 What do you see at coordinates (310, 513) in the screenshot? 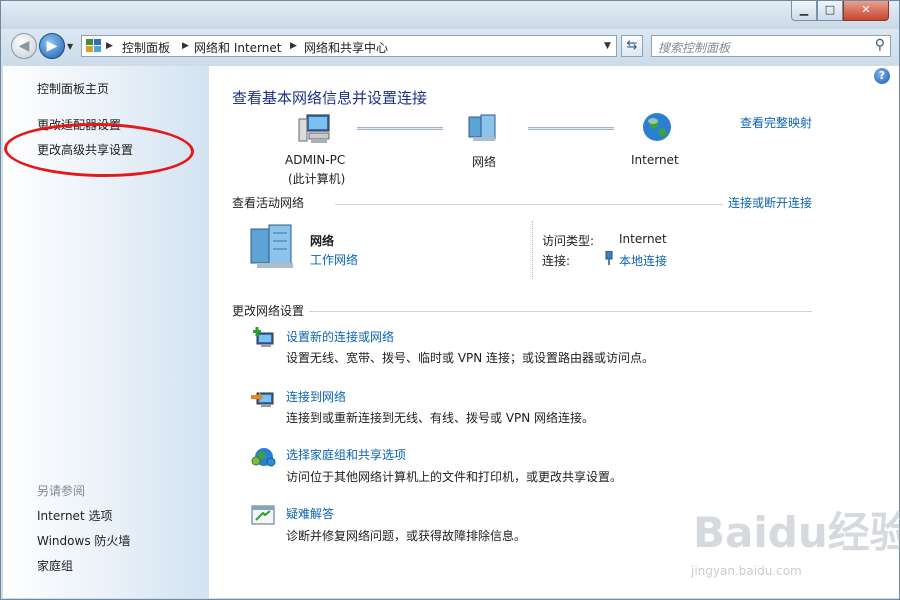
I see `task-title-troubleshoot: 疑难解答` at bounding box center [310, 513].